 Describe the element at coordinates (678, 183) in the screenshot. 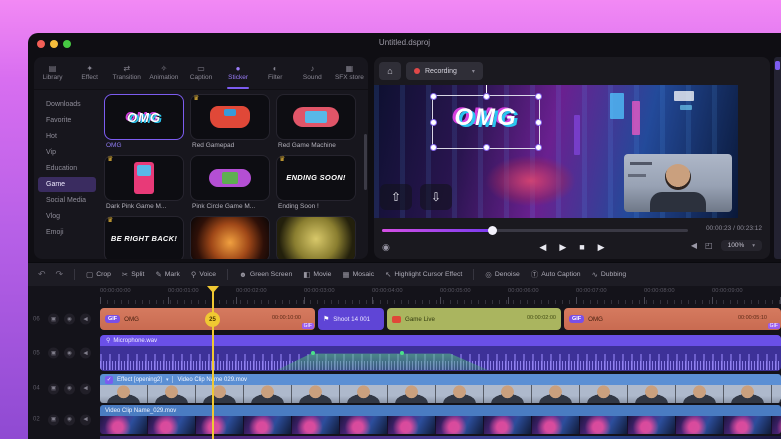

I see `webcam-overlay` at that location.